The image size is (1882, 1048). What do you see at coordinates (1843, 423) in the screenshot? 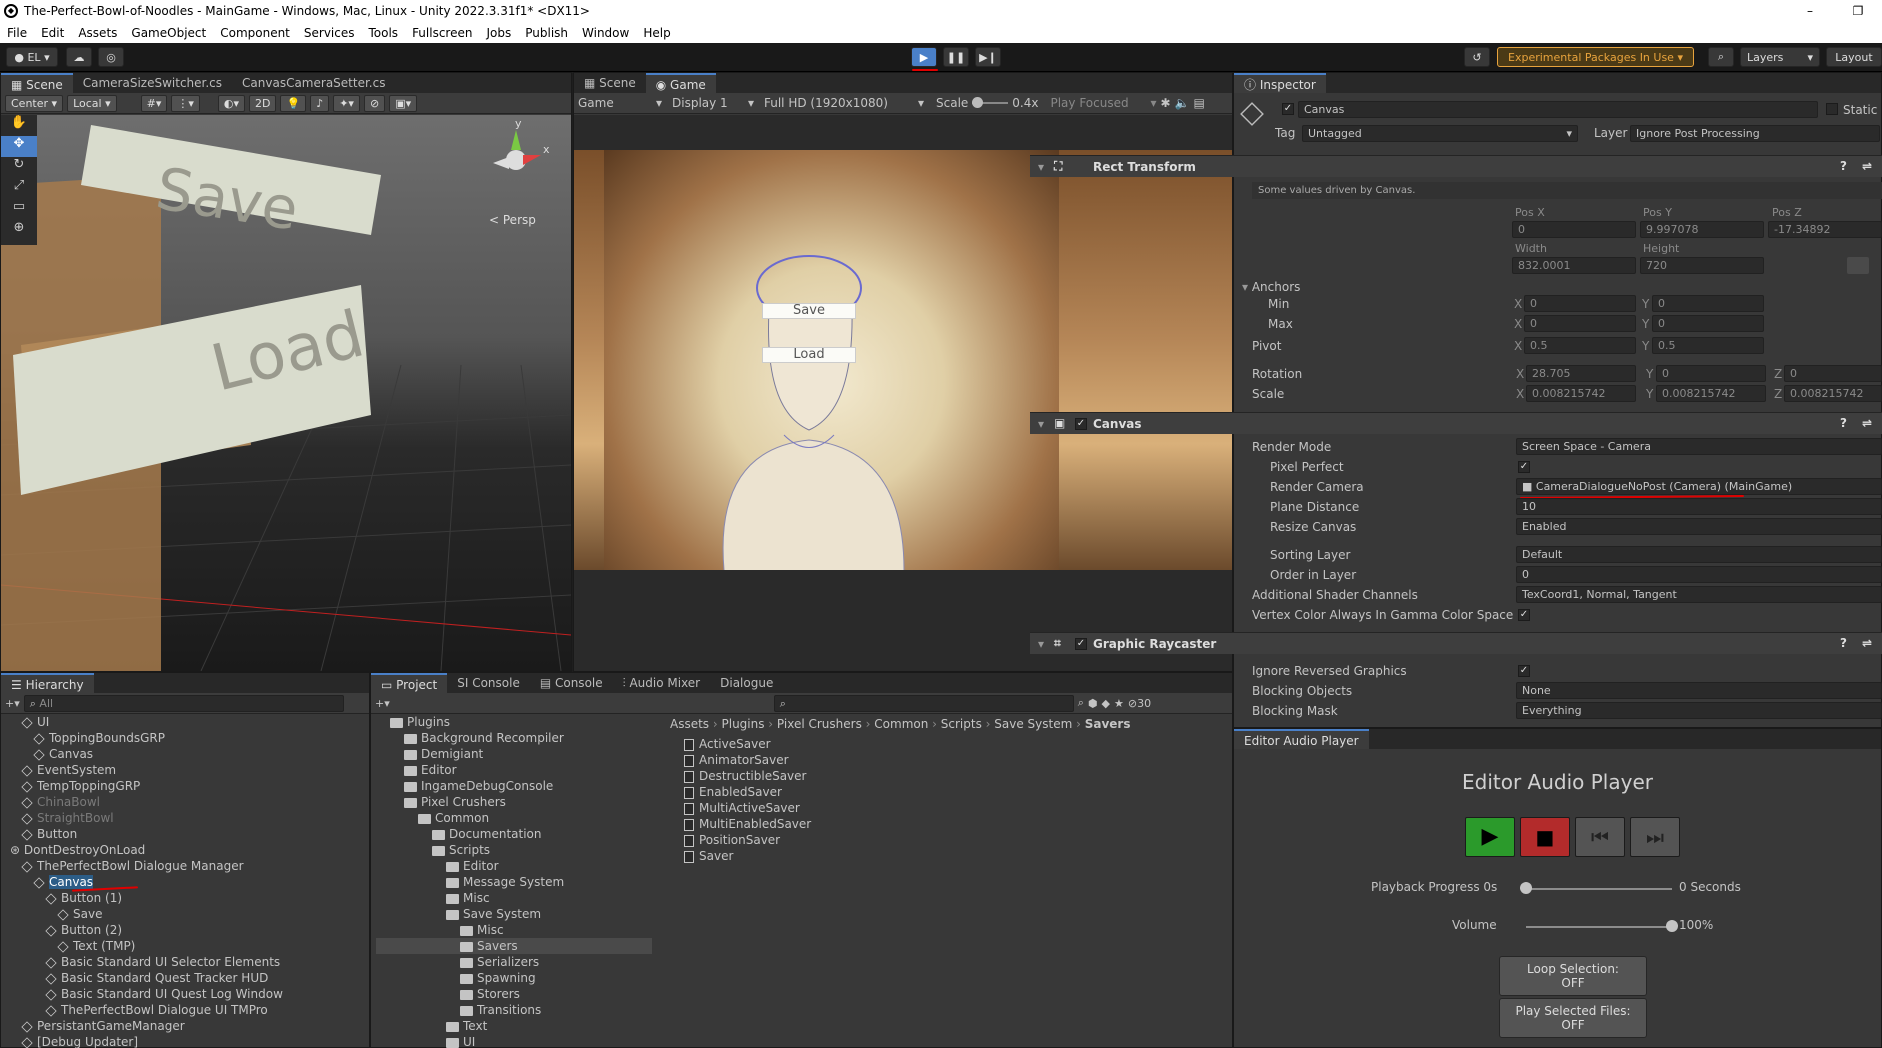
I see `help-icon-2: ?` at bounding box center [1843, 423].